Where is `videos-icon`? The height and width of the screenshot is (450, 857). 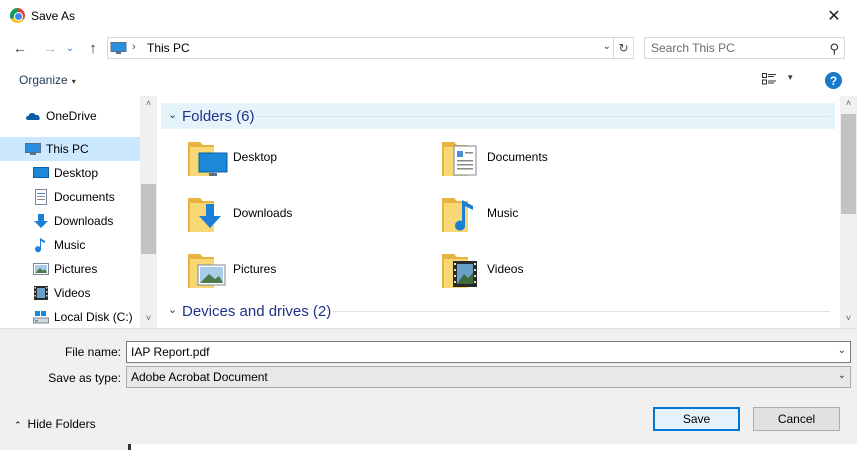
videos-icon is located at coordinates (41, 293).